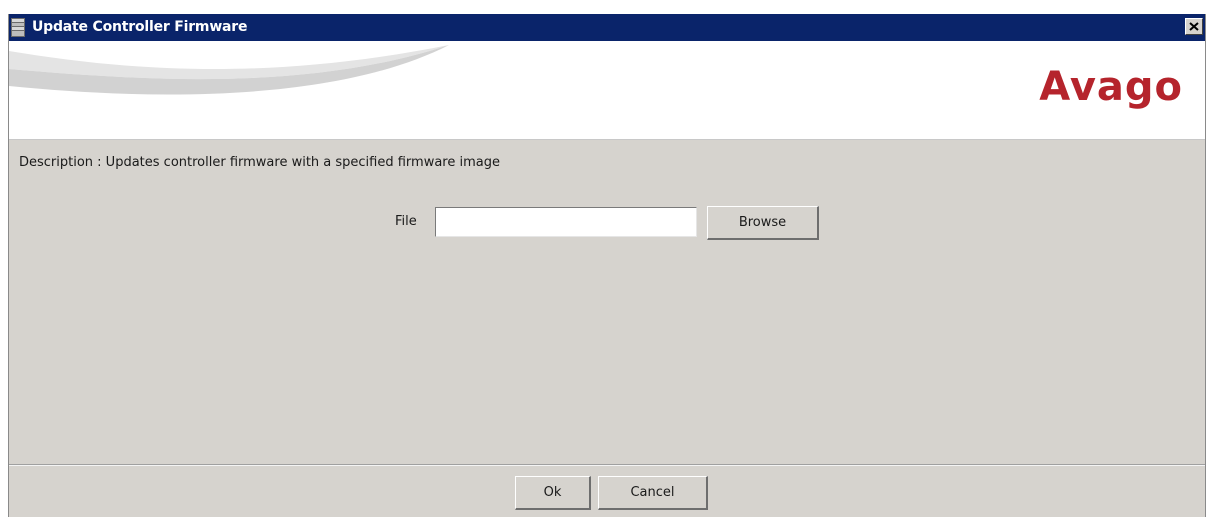 Image resolution: width=1207 pixels, height=519 pixels. What do you see at coordinates (406, 221) in the screenshot?
I see `file-label: File` at bounding box center [406, 221].